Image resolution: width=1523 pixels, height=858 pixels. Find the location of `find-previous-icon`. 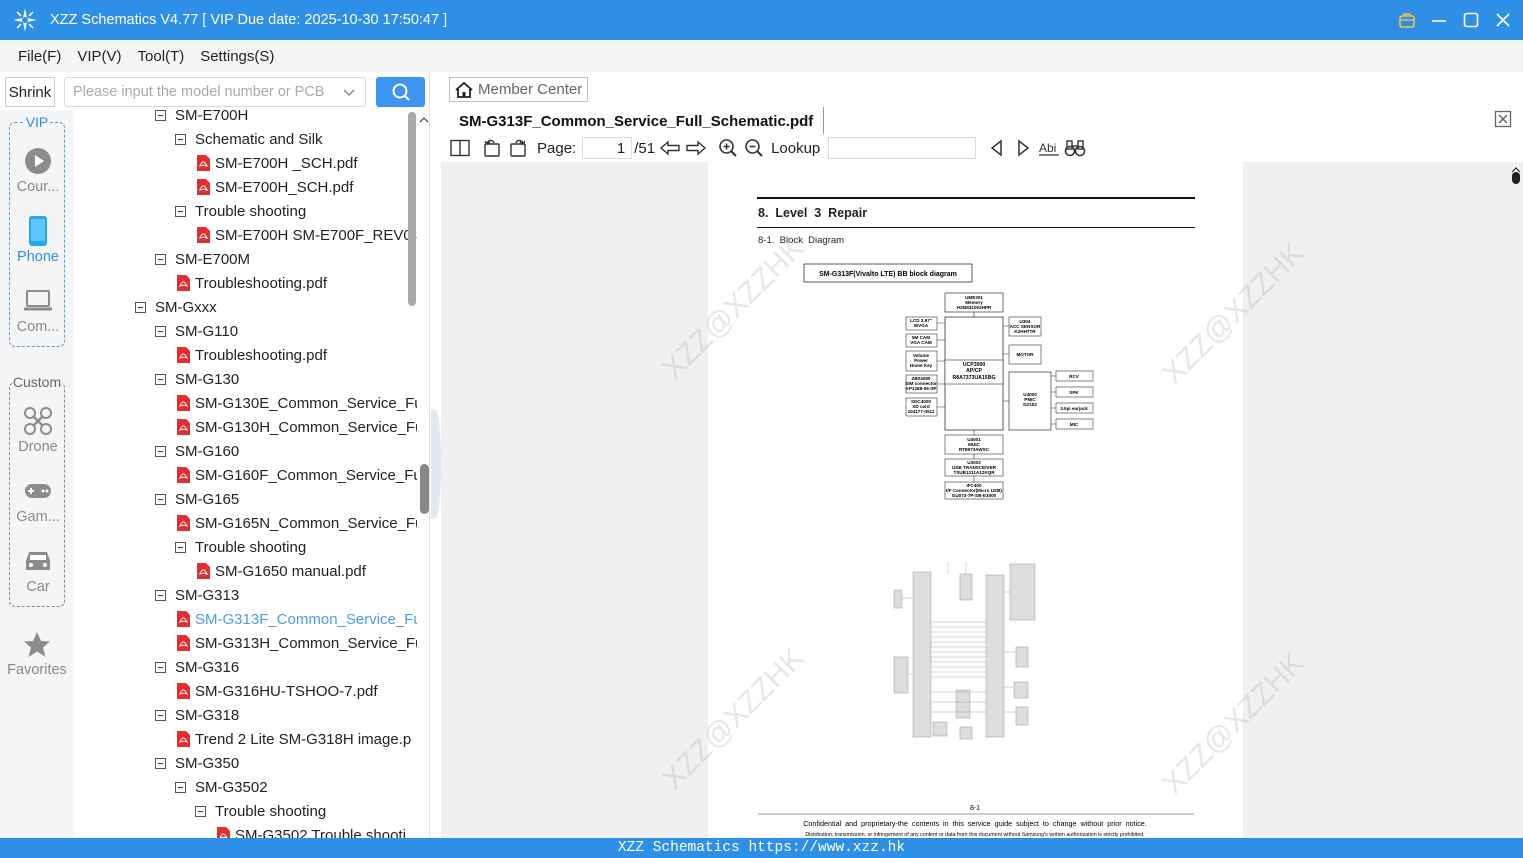

find-previous-icon is located at coordinates (997, 148).